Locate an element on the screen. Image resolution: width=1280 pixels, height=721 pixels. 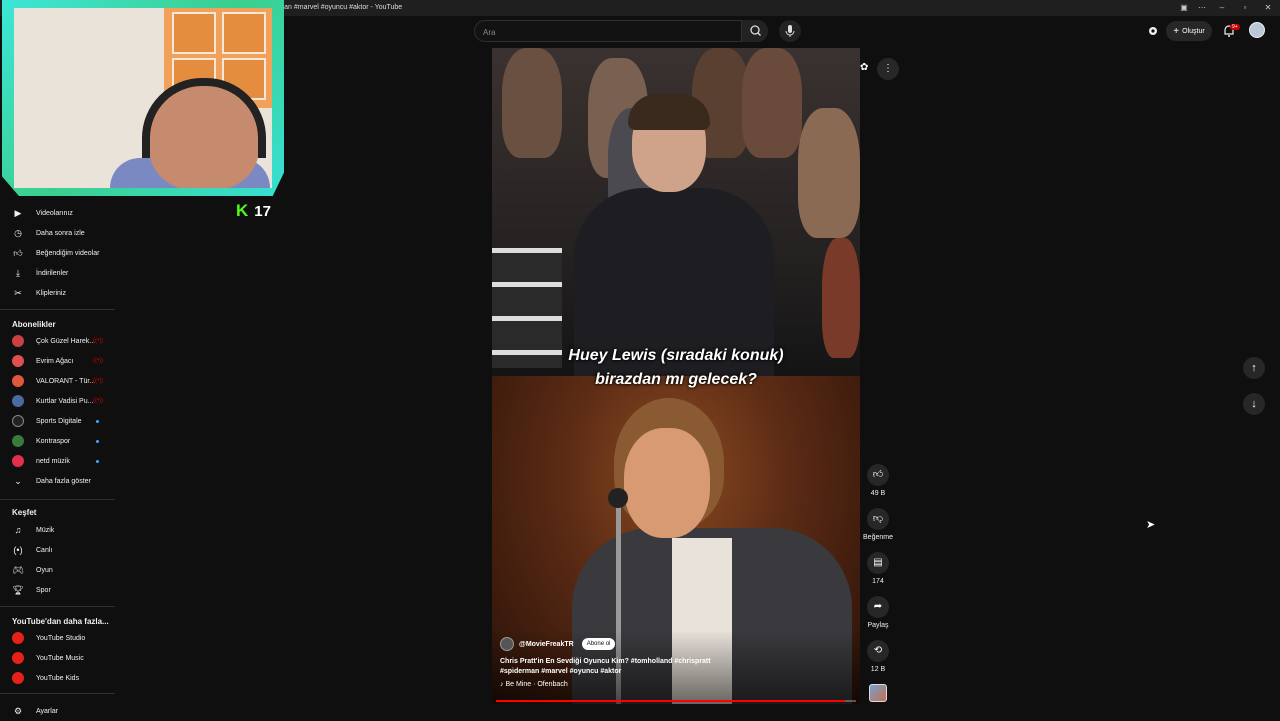
video-icon: ▶ is located at coordinates (18, 213).